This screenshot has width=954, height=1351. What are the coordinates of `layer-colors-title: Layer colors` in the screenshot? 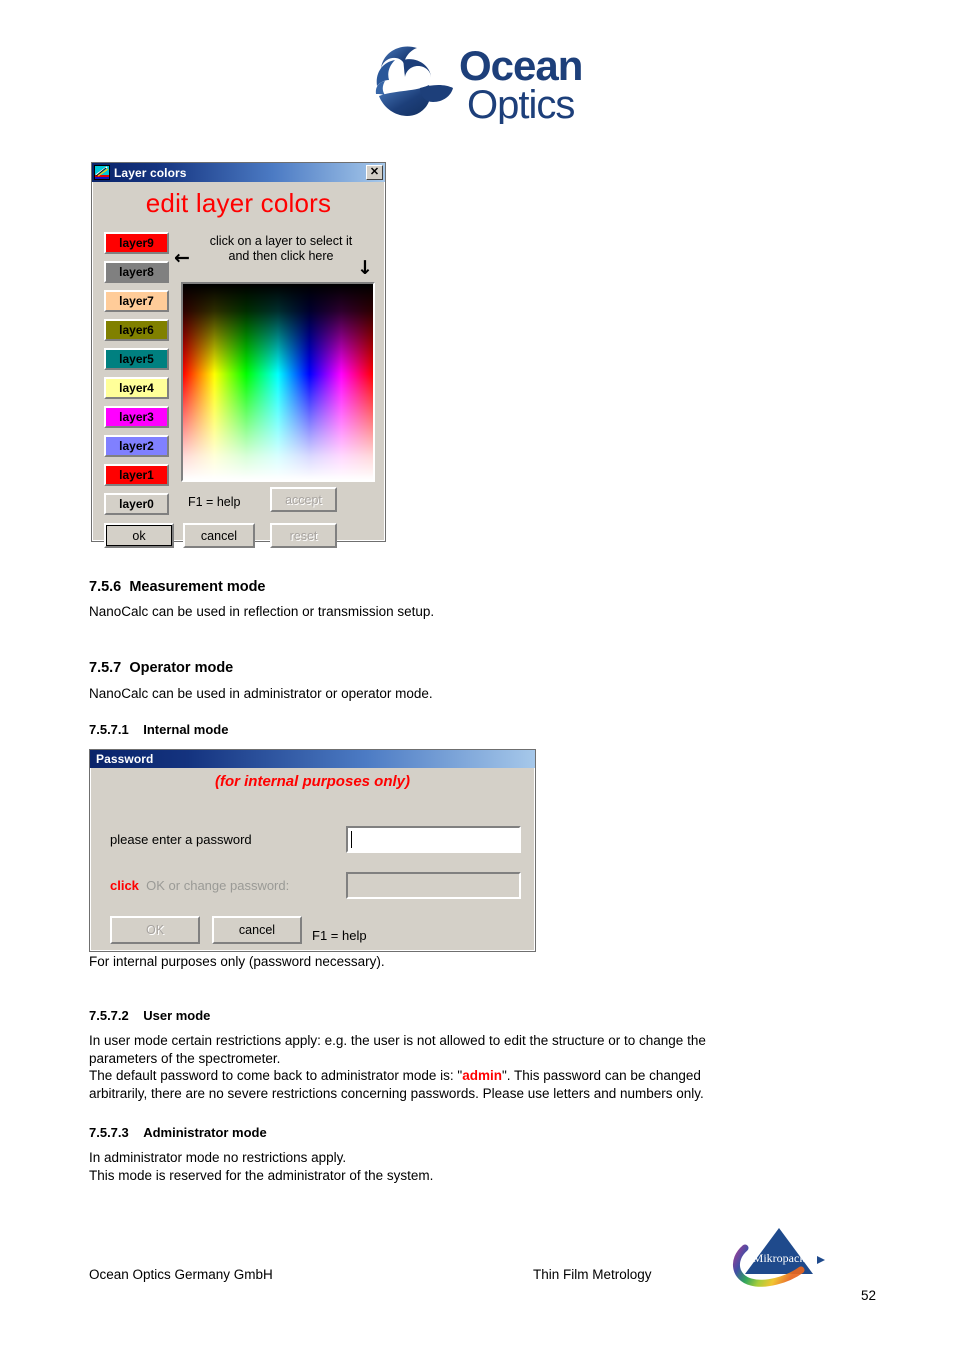 It's located at (150, 172).